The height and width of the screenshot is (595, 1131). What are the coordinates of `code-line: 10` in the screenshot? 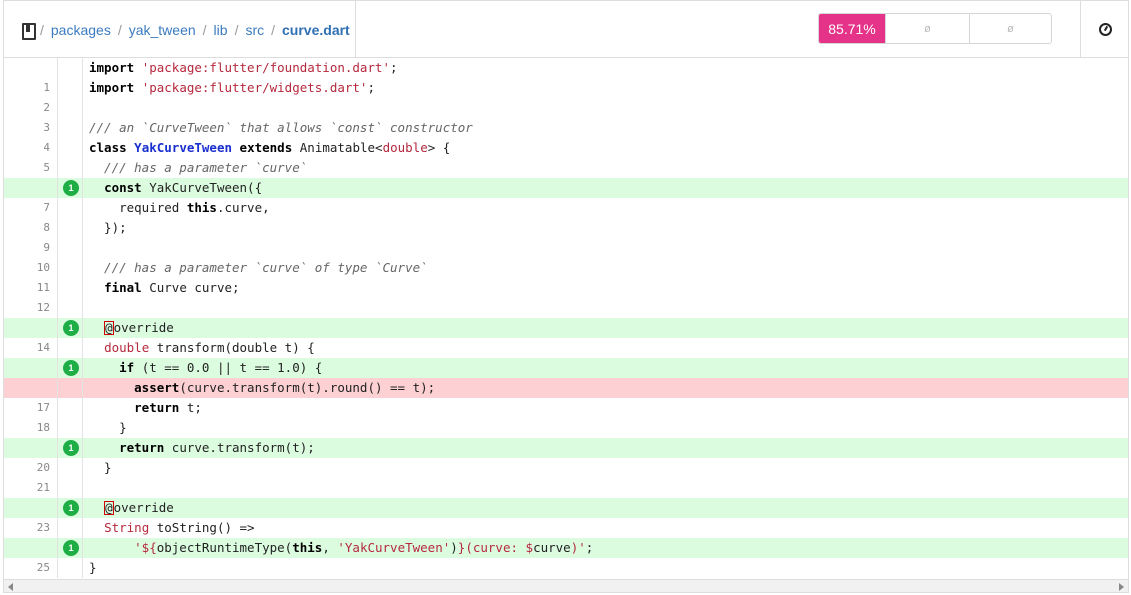 It's located at (566, 256).